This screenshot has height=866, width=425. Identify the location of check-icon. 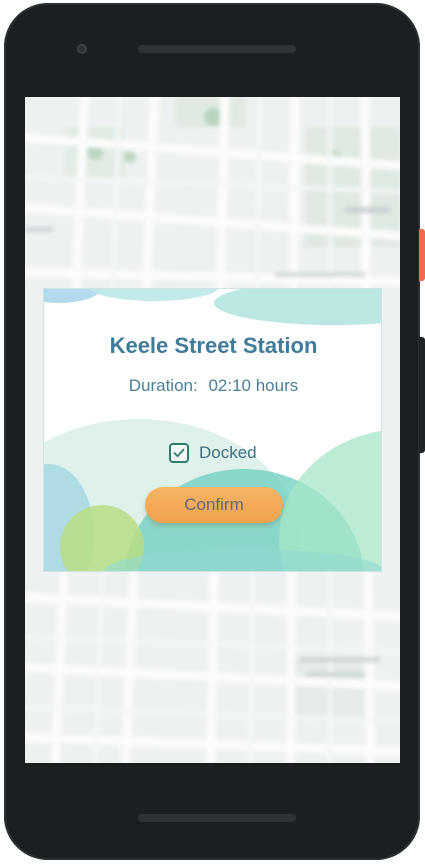
(179, 453).